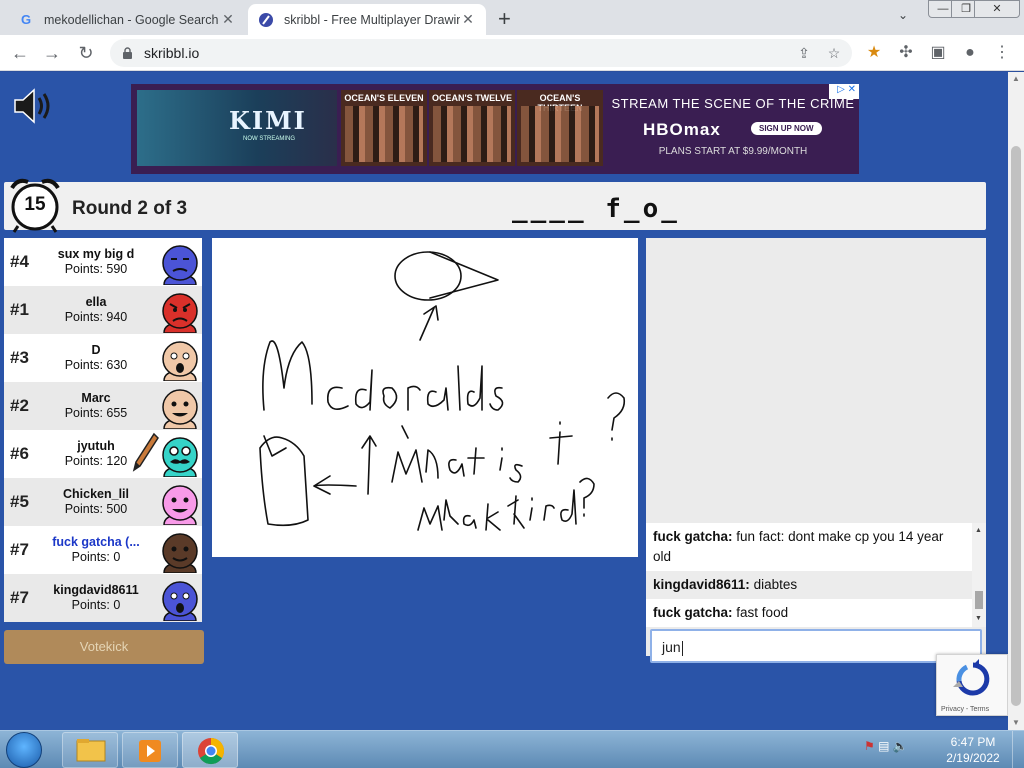  I want to click on back-icon: ←, so click(20, 53).